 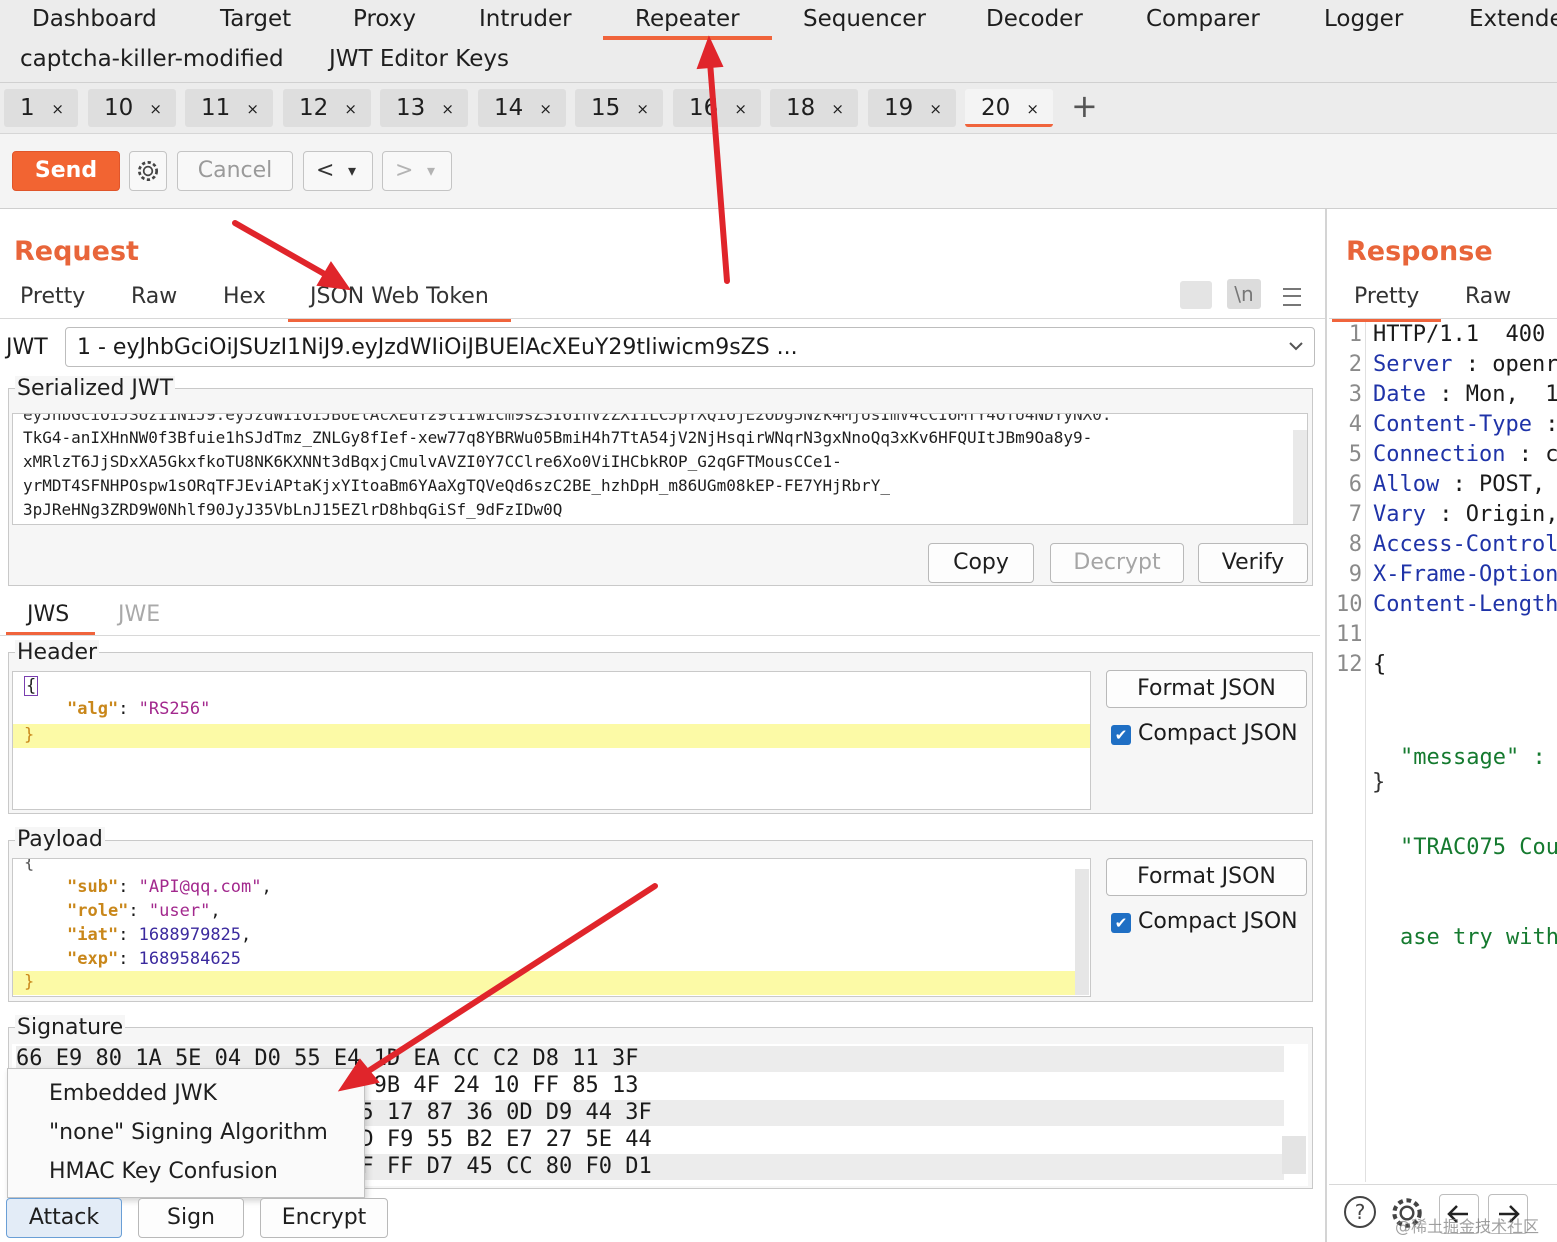 I want to click on menu-item-hmac-key-confusion: HMAC Key Confusion, so click(x=163, y=1171).